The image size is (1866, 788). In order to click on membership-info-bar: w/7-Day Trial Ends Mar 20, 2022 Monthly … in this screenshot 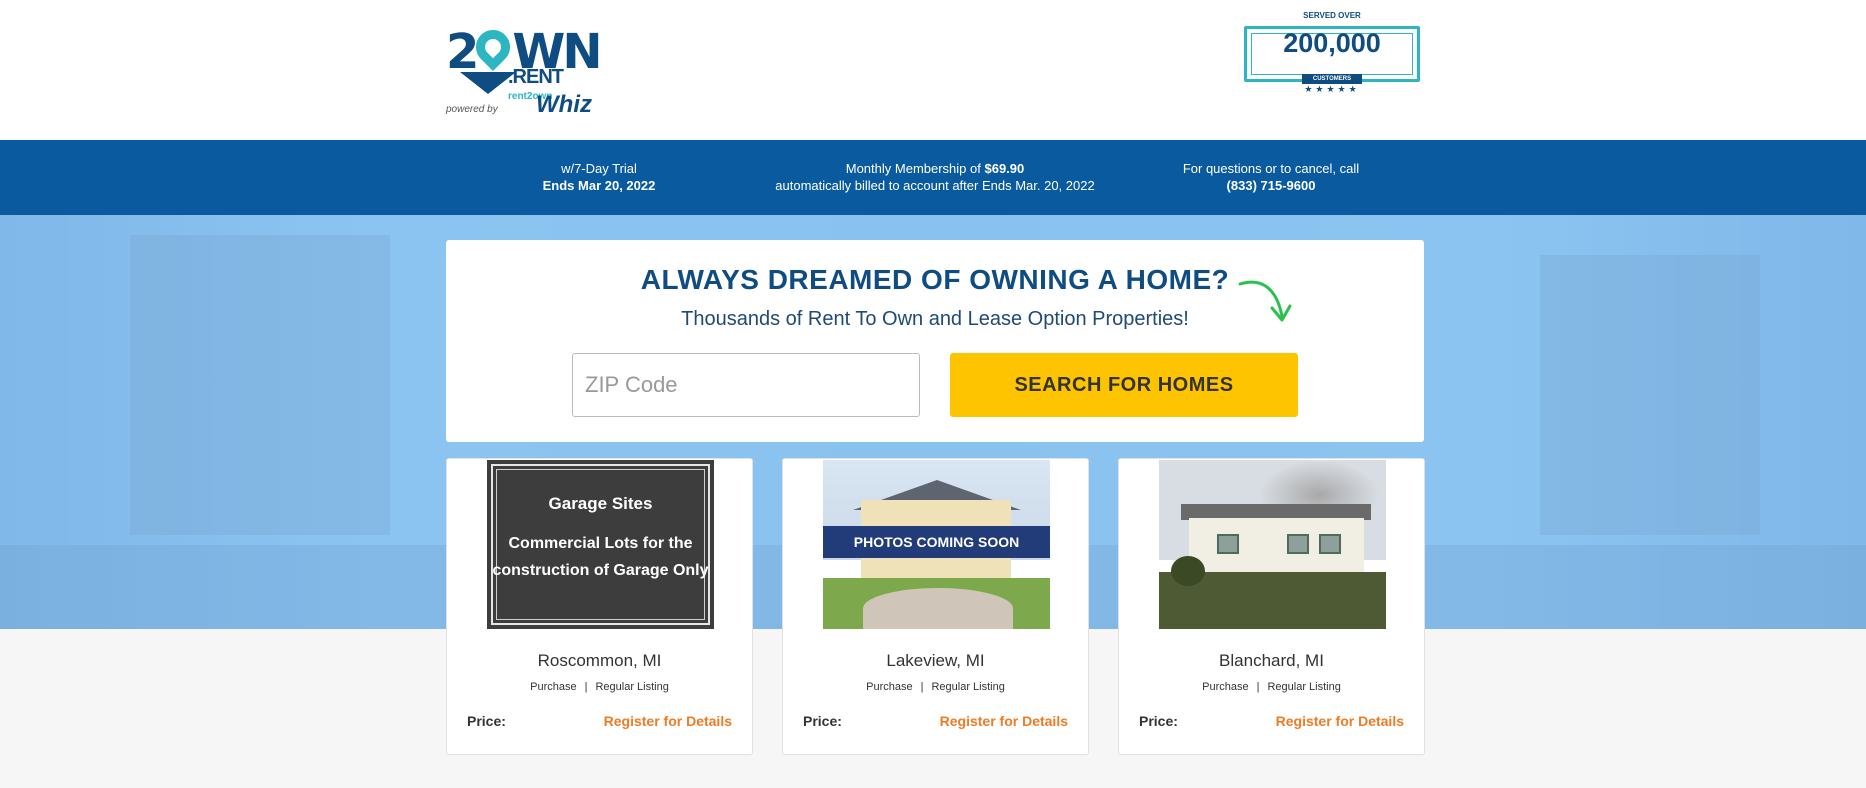, I will do `click(933, 177)`.